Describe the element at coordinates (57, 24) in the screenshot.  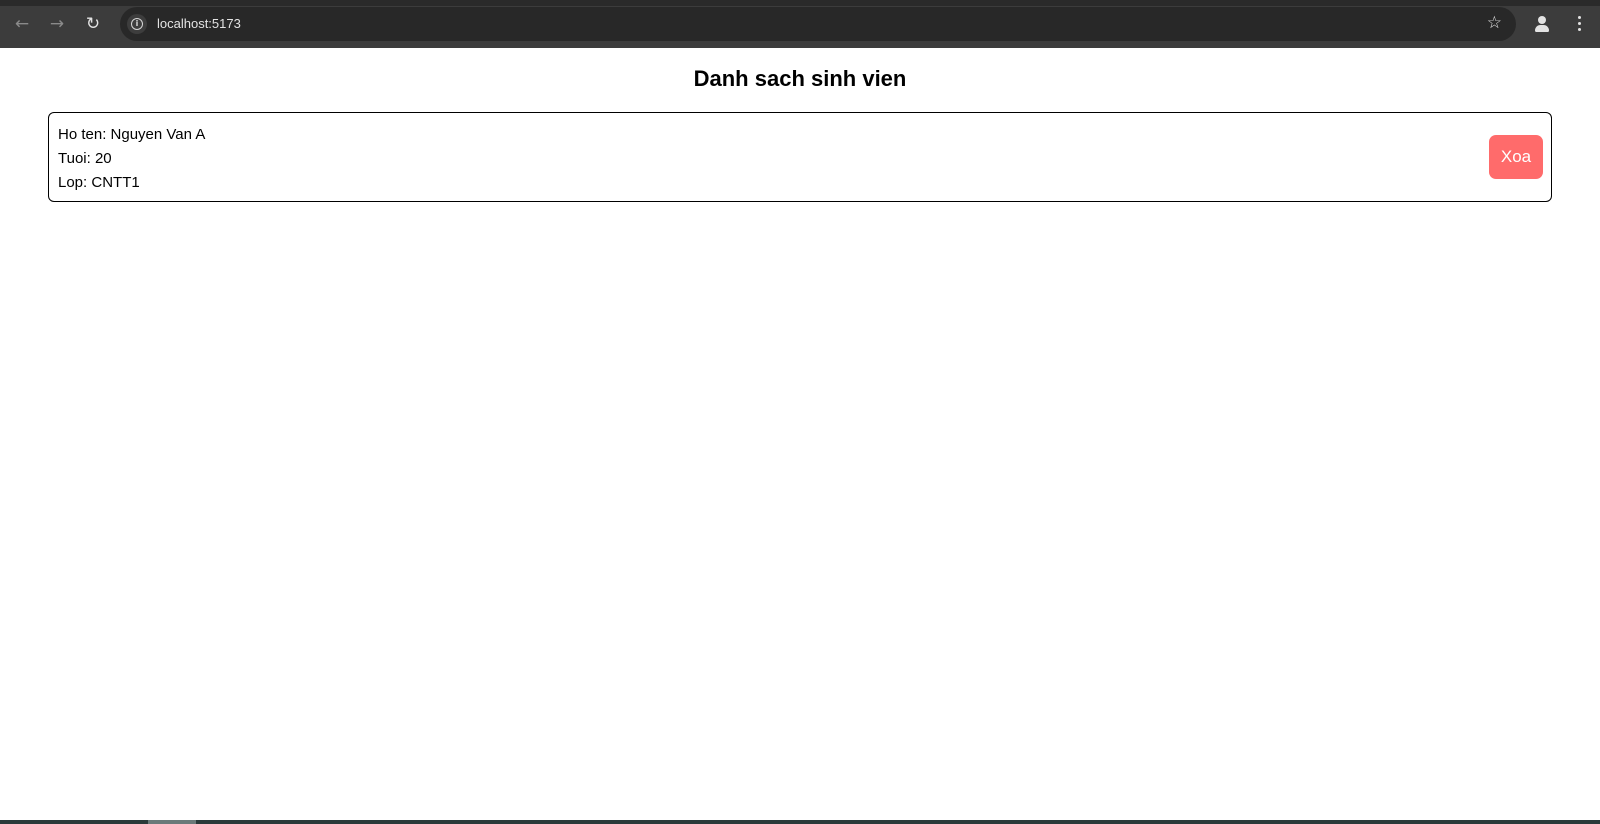
I see `forward-arrow-icon: →` at that location.